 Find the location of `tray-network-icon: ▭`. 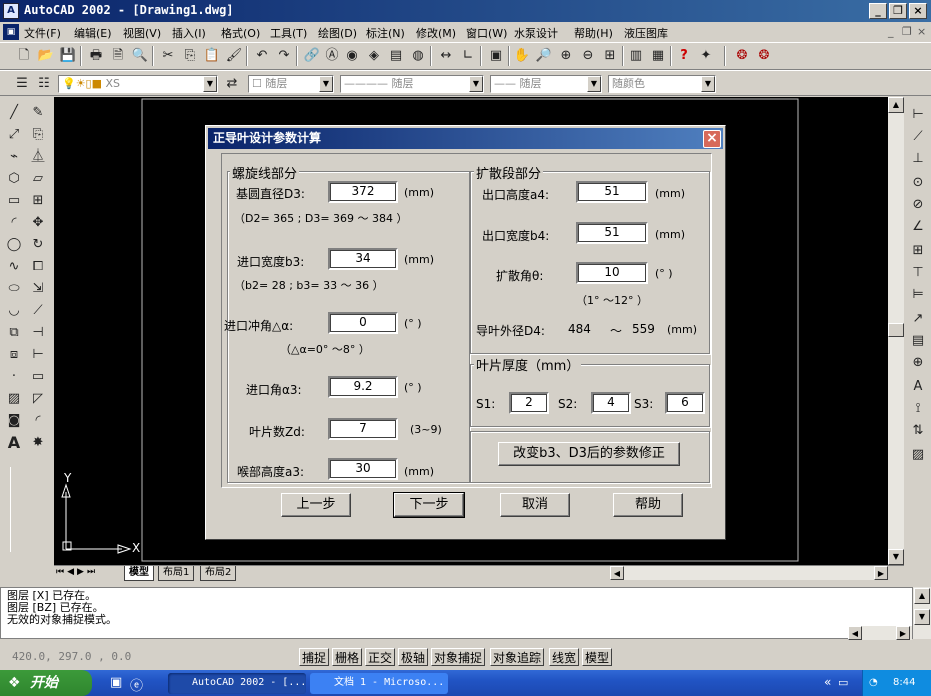

tray-network-icon: ▭ is located at coordinates (843, 682).